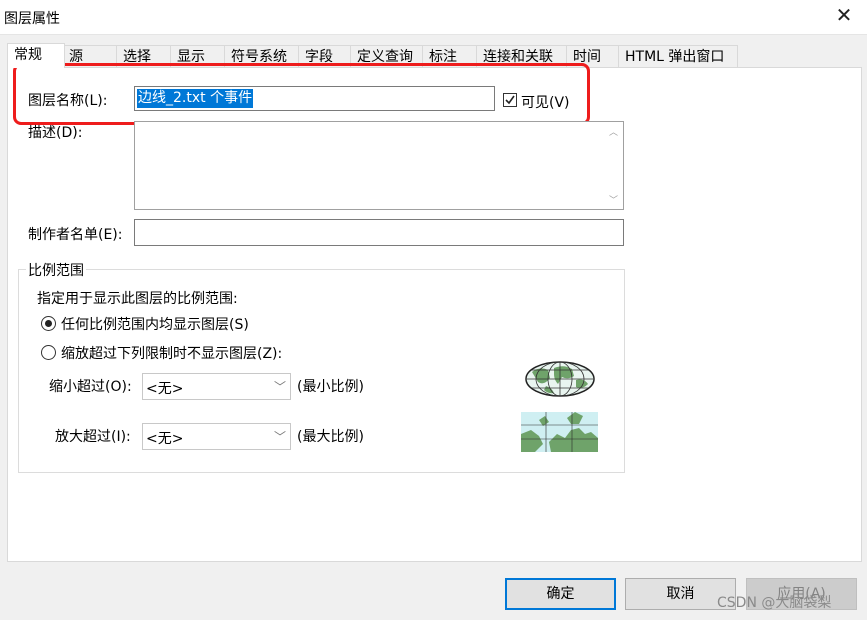 This screenshot has width=867, height=620. What do you see at coordinates (165, 389) in the screenshot?
I see `min-scale-value: <无>` at bounding box center [165, 389].